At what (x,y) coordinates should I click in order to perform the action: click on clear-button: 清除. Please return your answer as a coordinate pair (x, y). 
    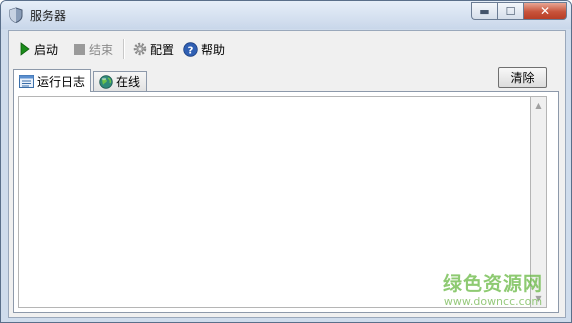
    Looking at the image, I should click on (522, 77).